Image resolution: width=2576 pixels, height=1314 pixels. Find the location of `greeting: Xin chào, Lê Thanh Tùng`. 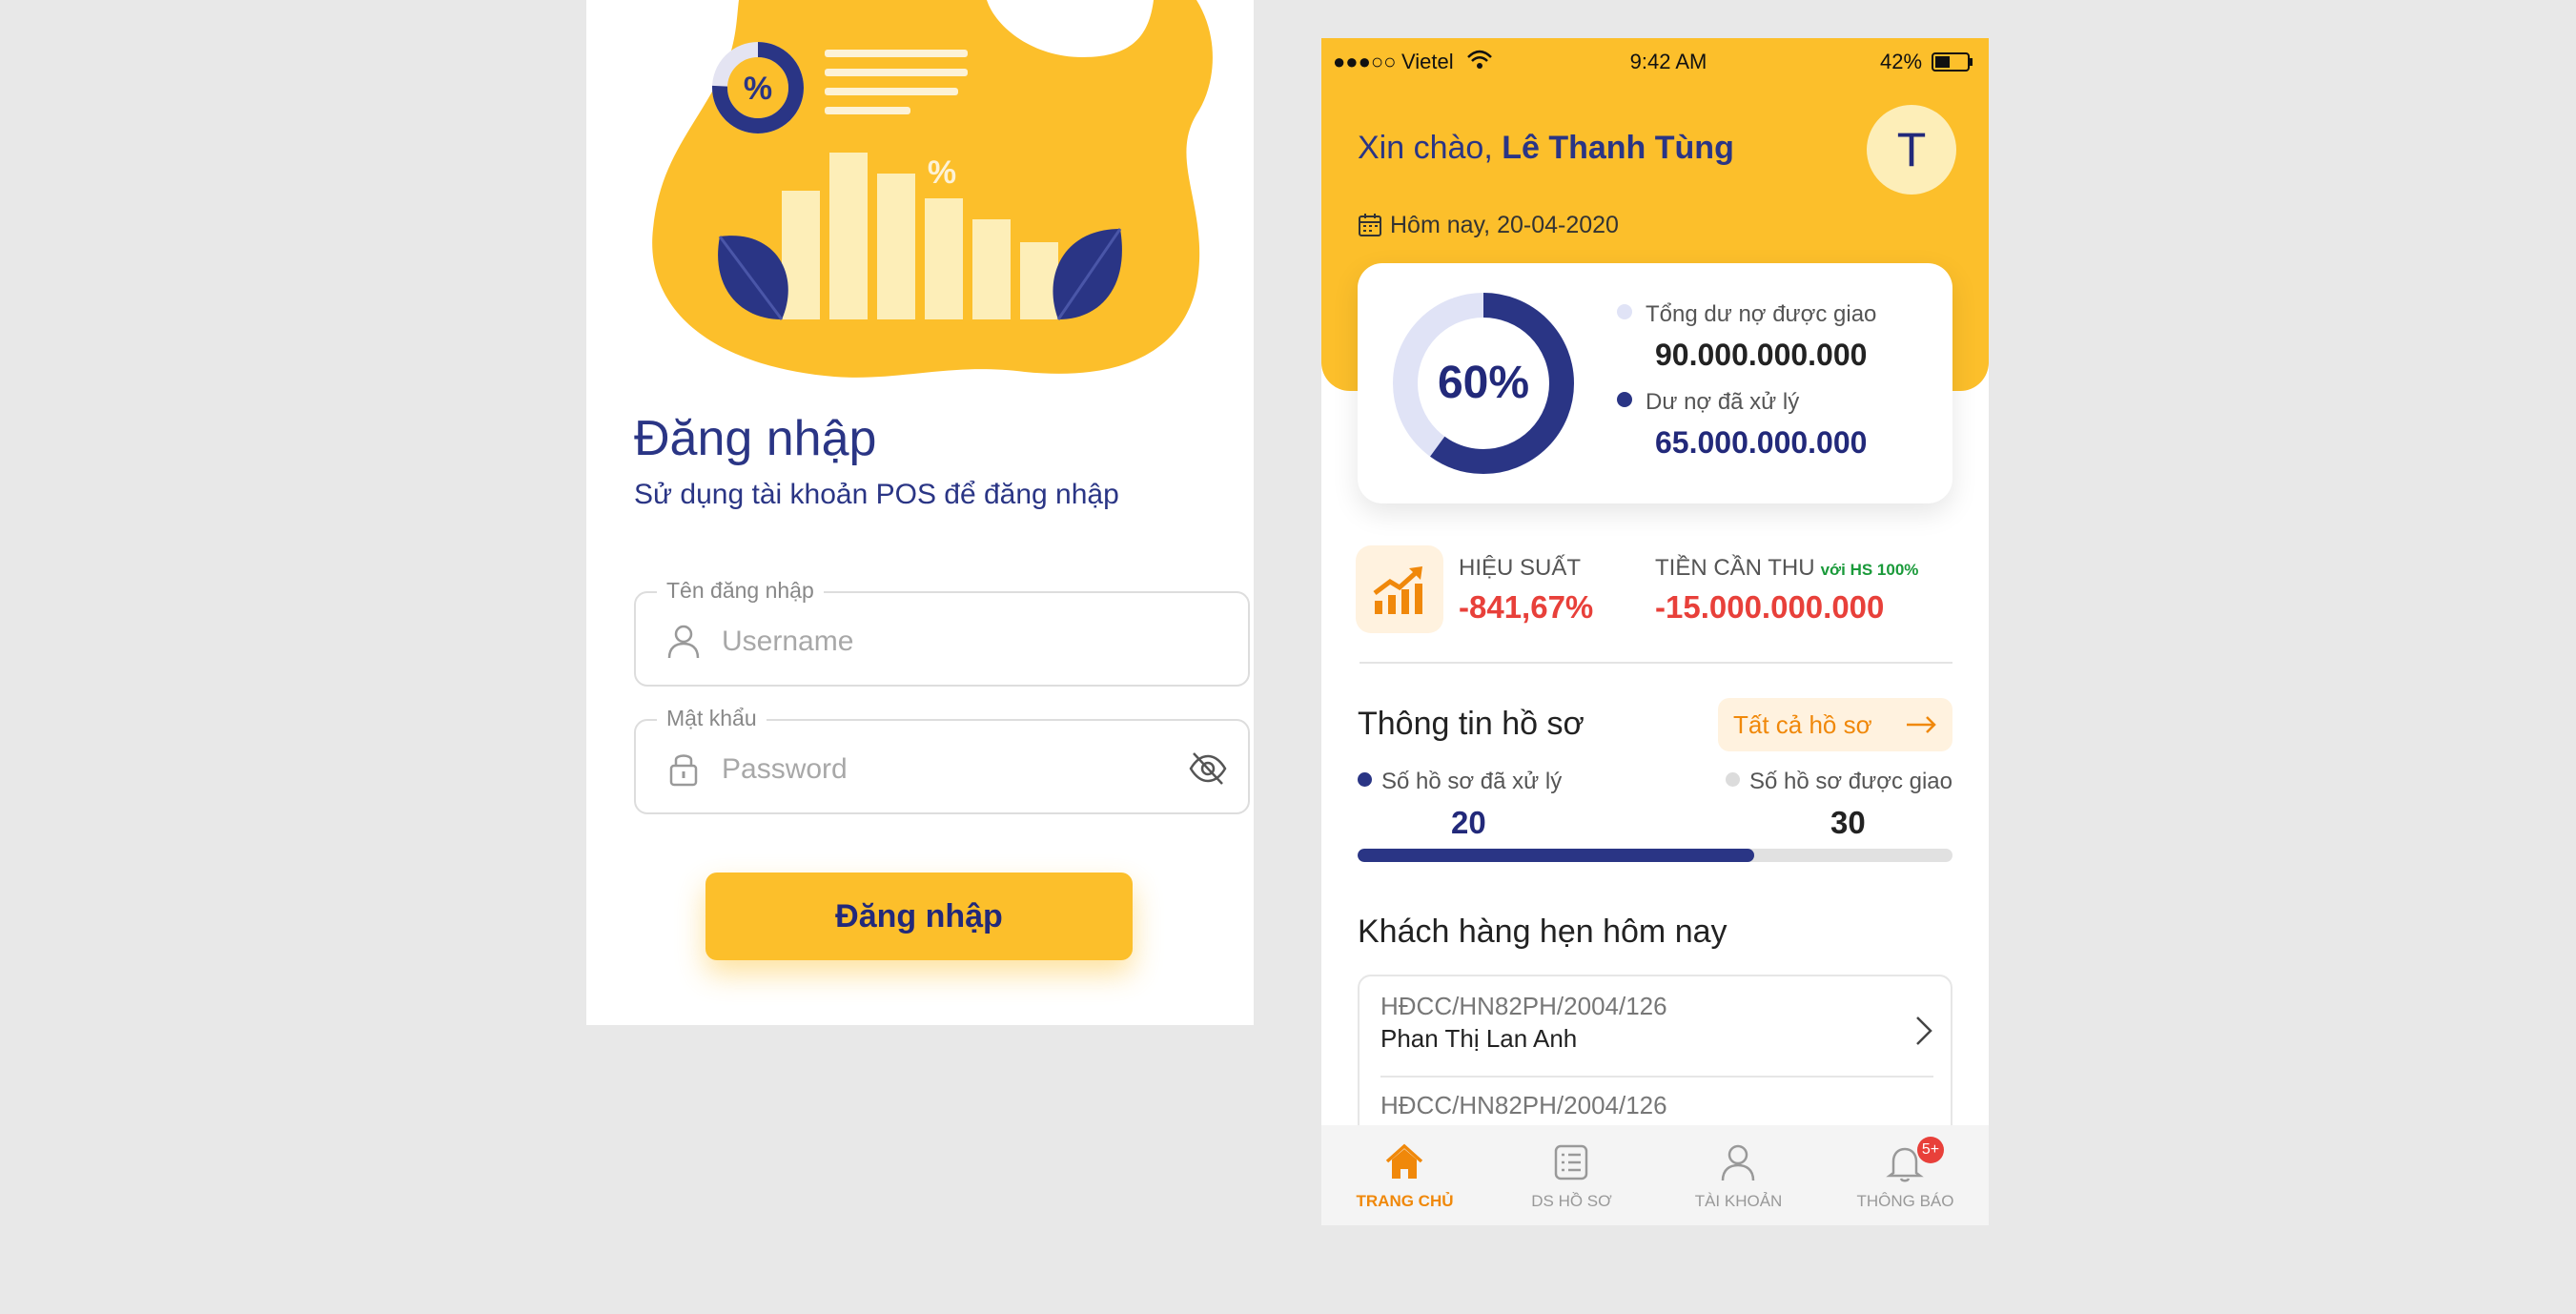

greeting: Xin chào, Lê Thanh Tùng is located at coordinates (1546, 148).